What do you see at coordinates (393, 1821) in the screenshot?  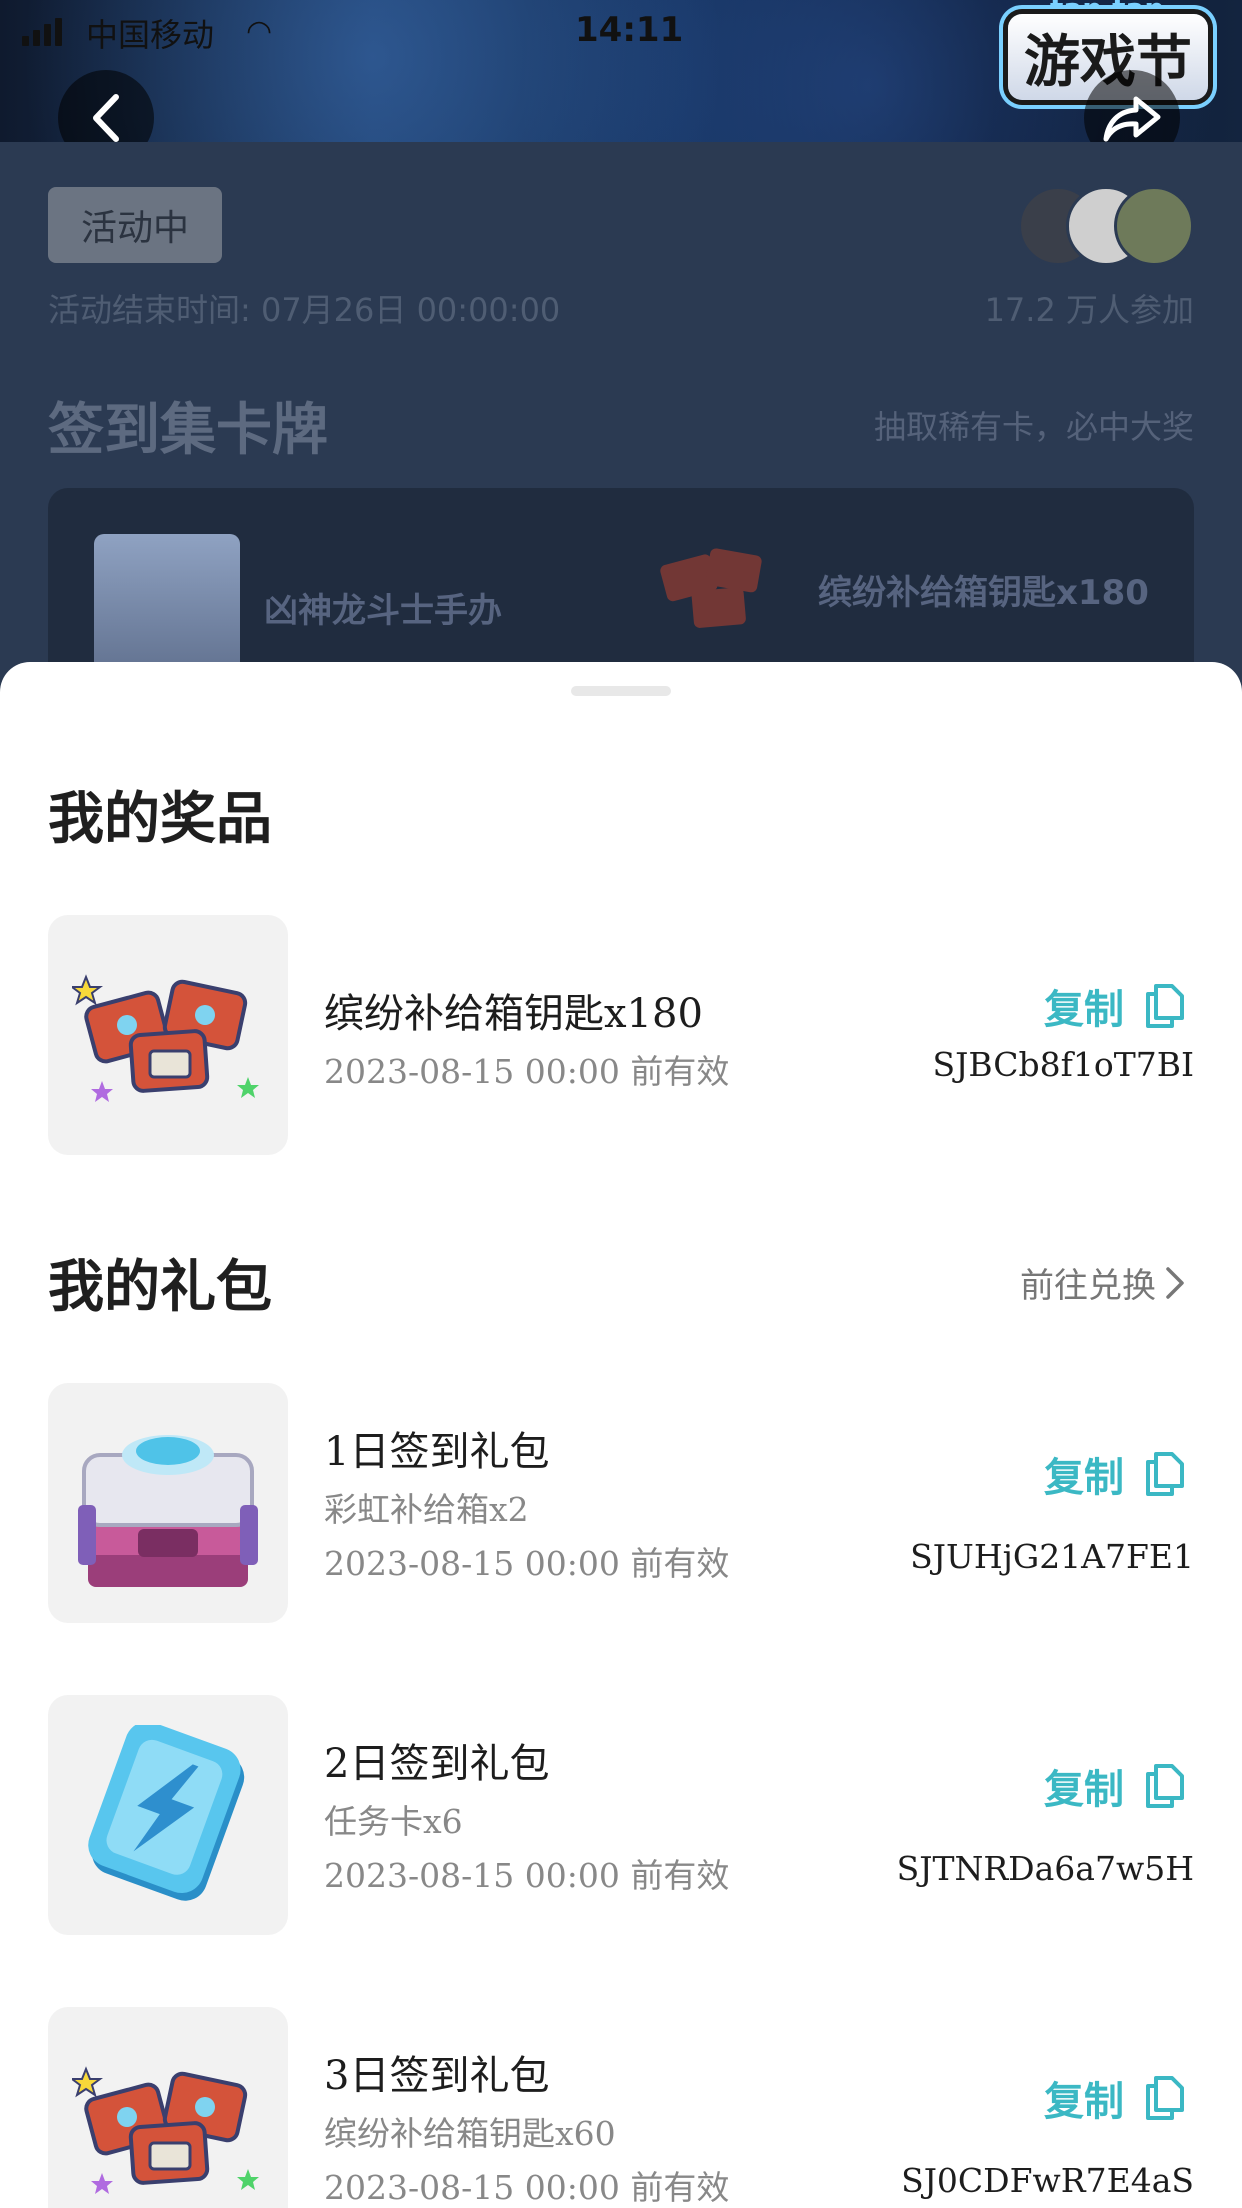 I see `gift-subtitle: 任务卡x6` at bounding box center [393, 1821].